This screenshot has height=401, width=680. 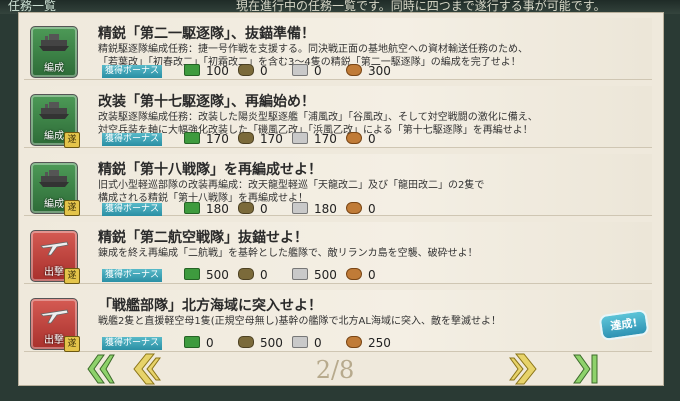 I want to click on desc-line: 錬成を終え再編成「二航戦」を基幹とした艦隊で、敵リランカ島を空襲、破砕せよ！, so click(x=288, y=253).